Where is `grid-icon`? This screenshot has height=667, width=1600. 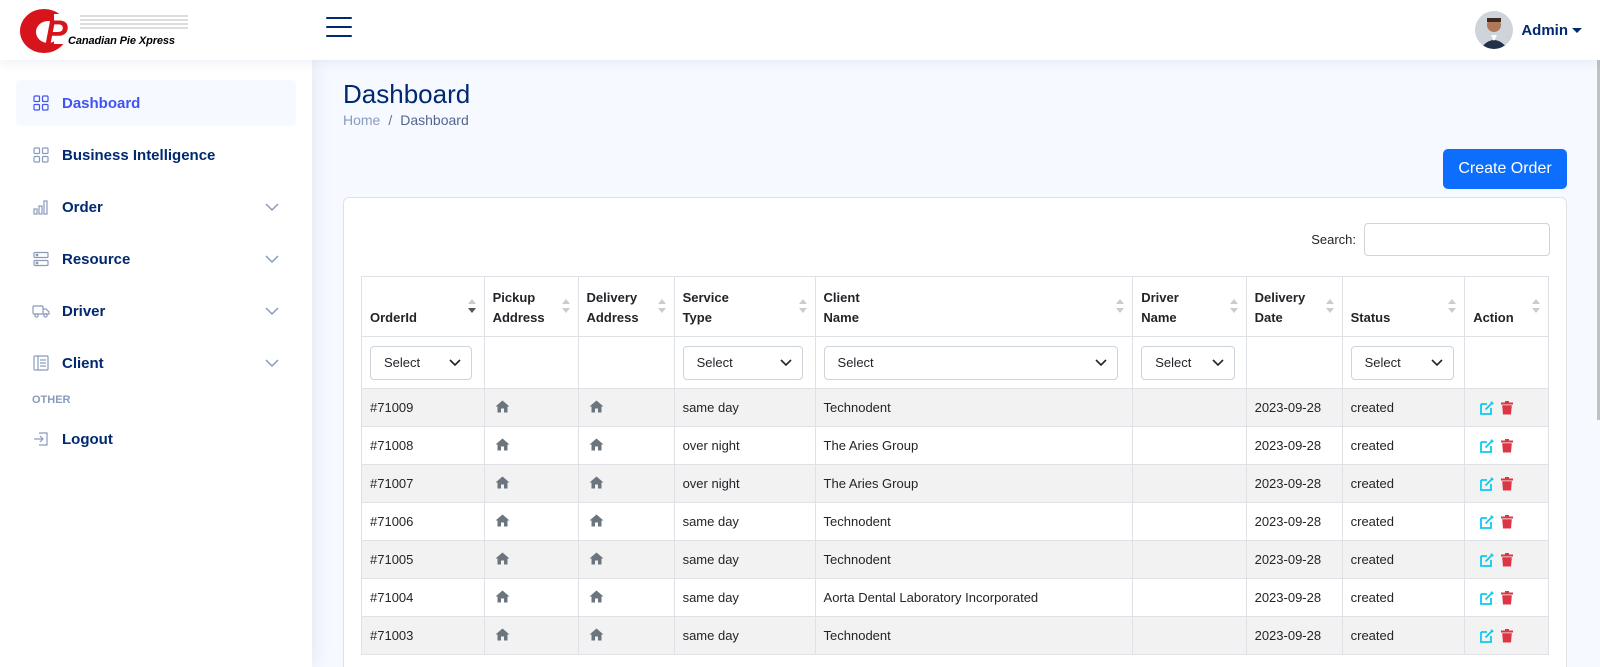
grid-icon is located at coordinates (41, 155).